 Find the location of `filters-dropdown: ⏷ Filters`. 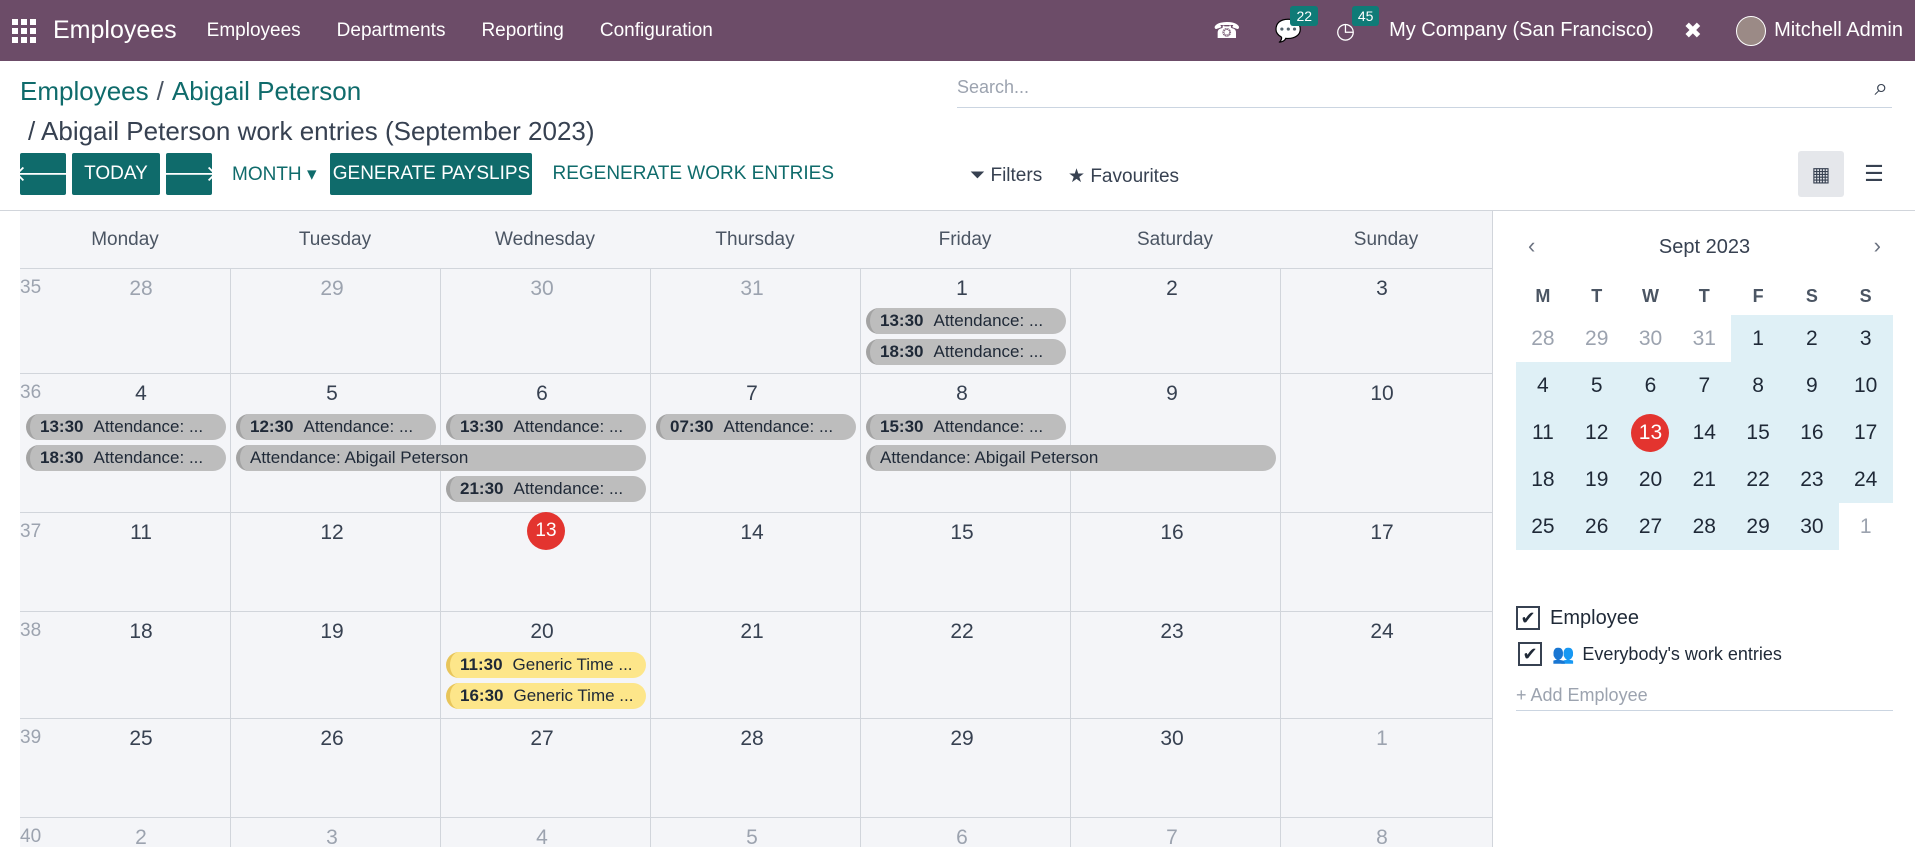

filters-dropdown: ⏷ Filters is located at coordinates (1006, 176).